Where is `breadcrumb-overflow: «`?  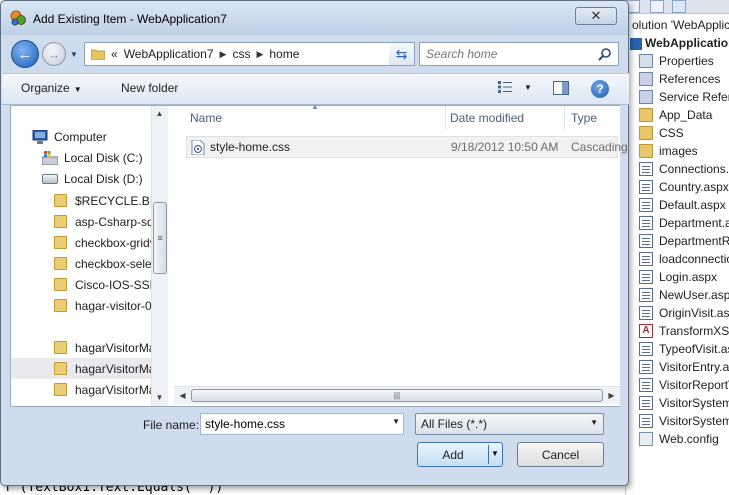
breadcrumb-overflow: « is located at coordinates (114, 54).